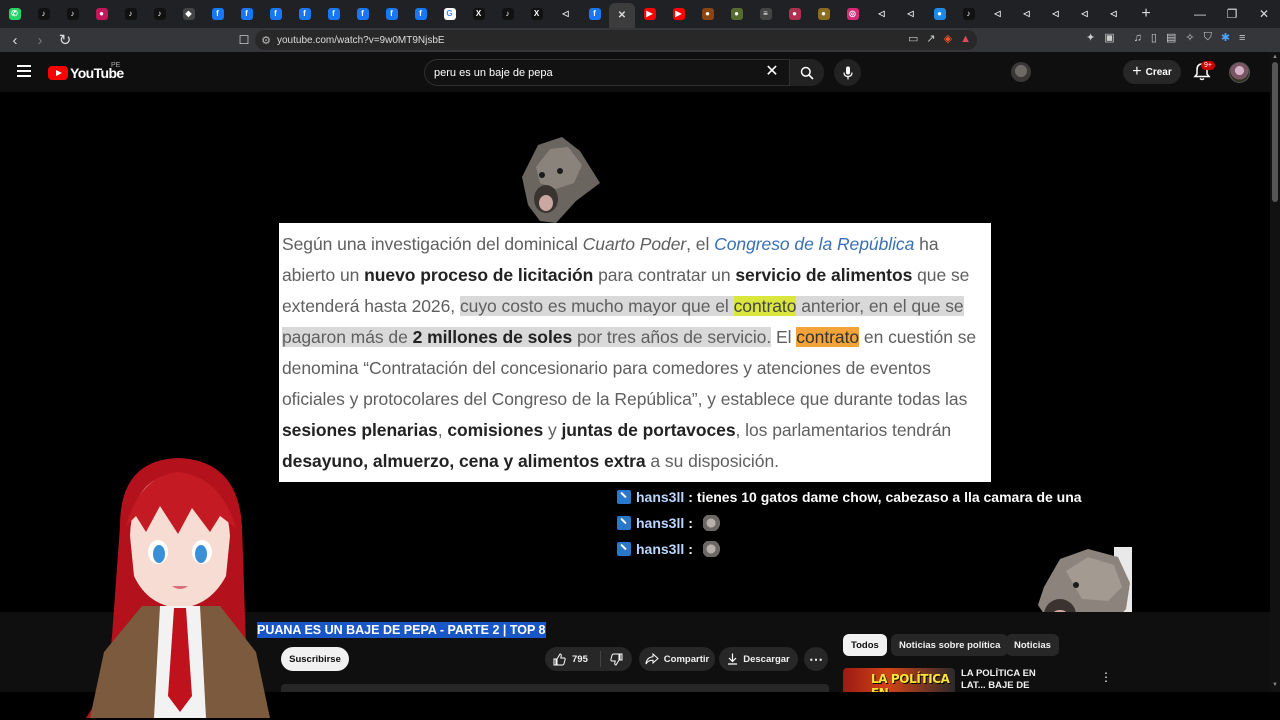 The image size is (1280, 720). Describe the element at coordinates (816, 659) in the screenshot. I see `more-actions-button: ⋯` at that location.